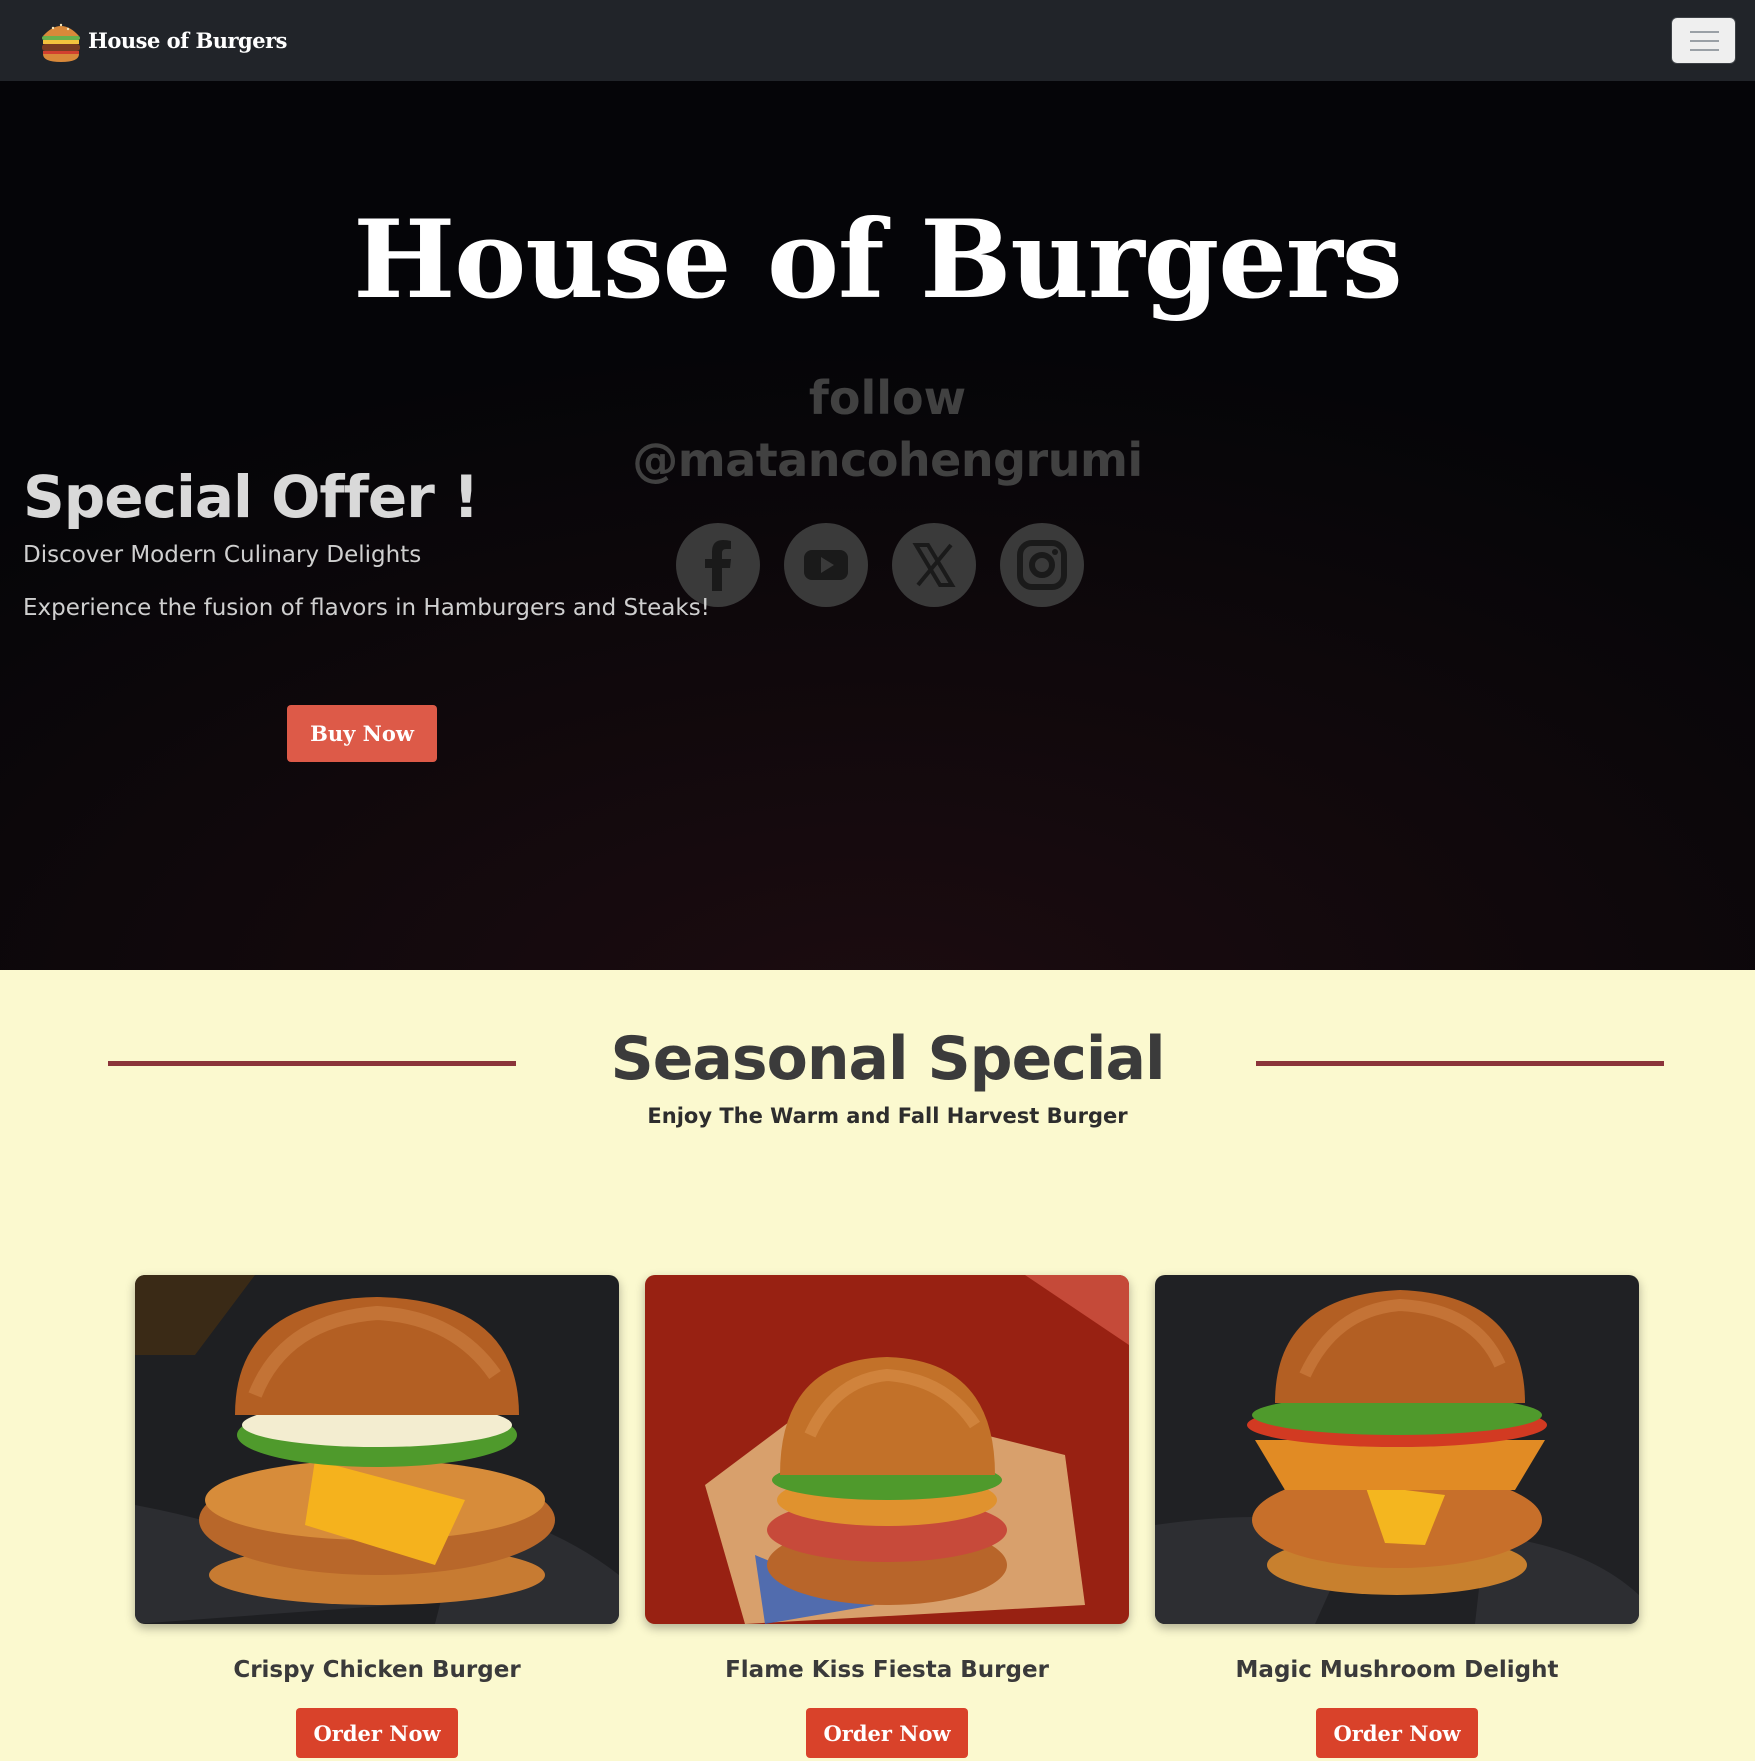 The width and height of the screenshot is (1755, 1761). What do you see at coordinates (934, 565) in the screenshot?
I see `x-icon` at bounding box center [934, 565].